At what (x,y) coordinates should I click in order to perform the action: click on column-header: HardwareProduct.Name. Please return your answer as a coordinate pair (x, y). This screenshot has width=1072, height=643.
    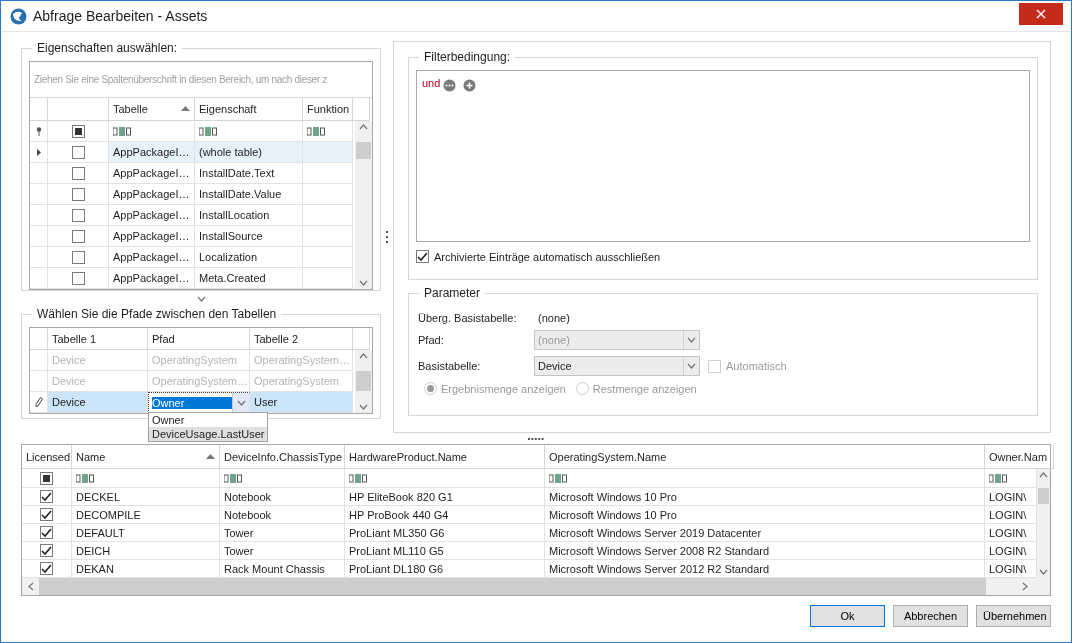
    Looking at the image, I should click on (445, 457).